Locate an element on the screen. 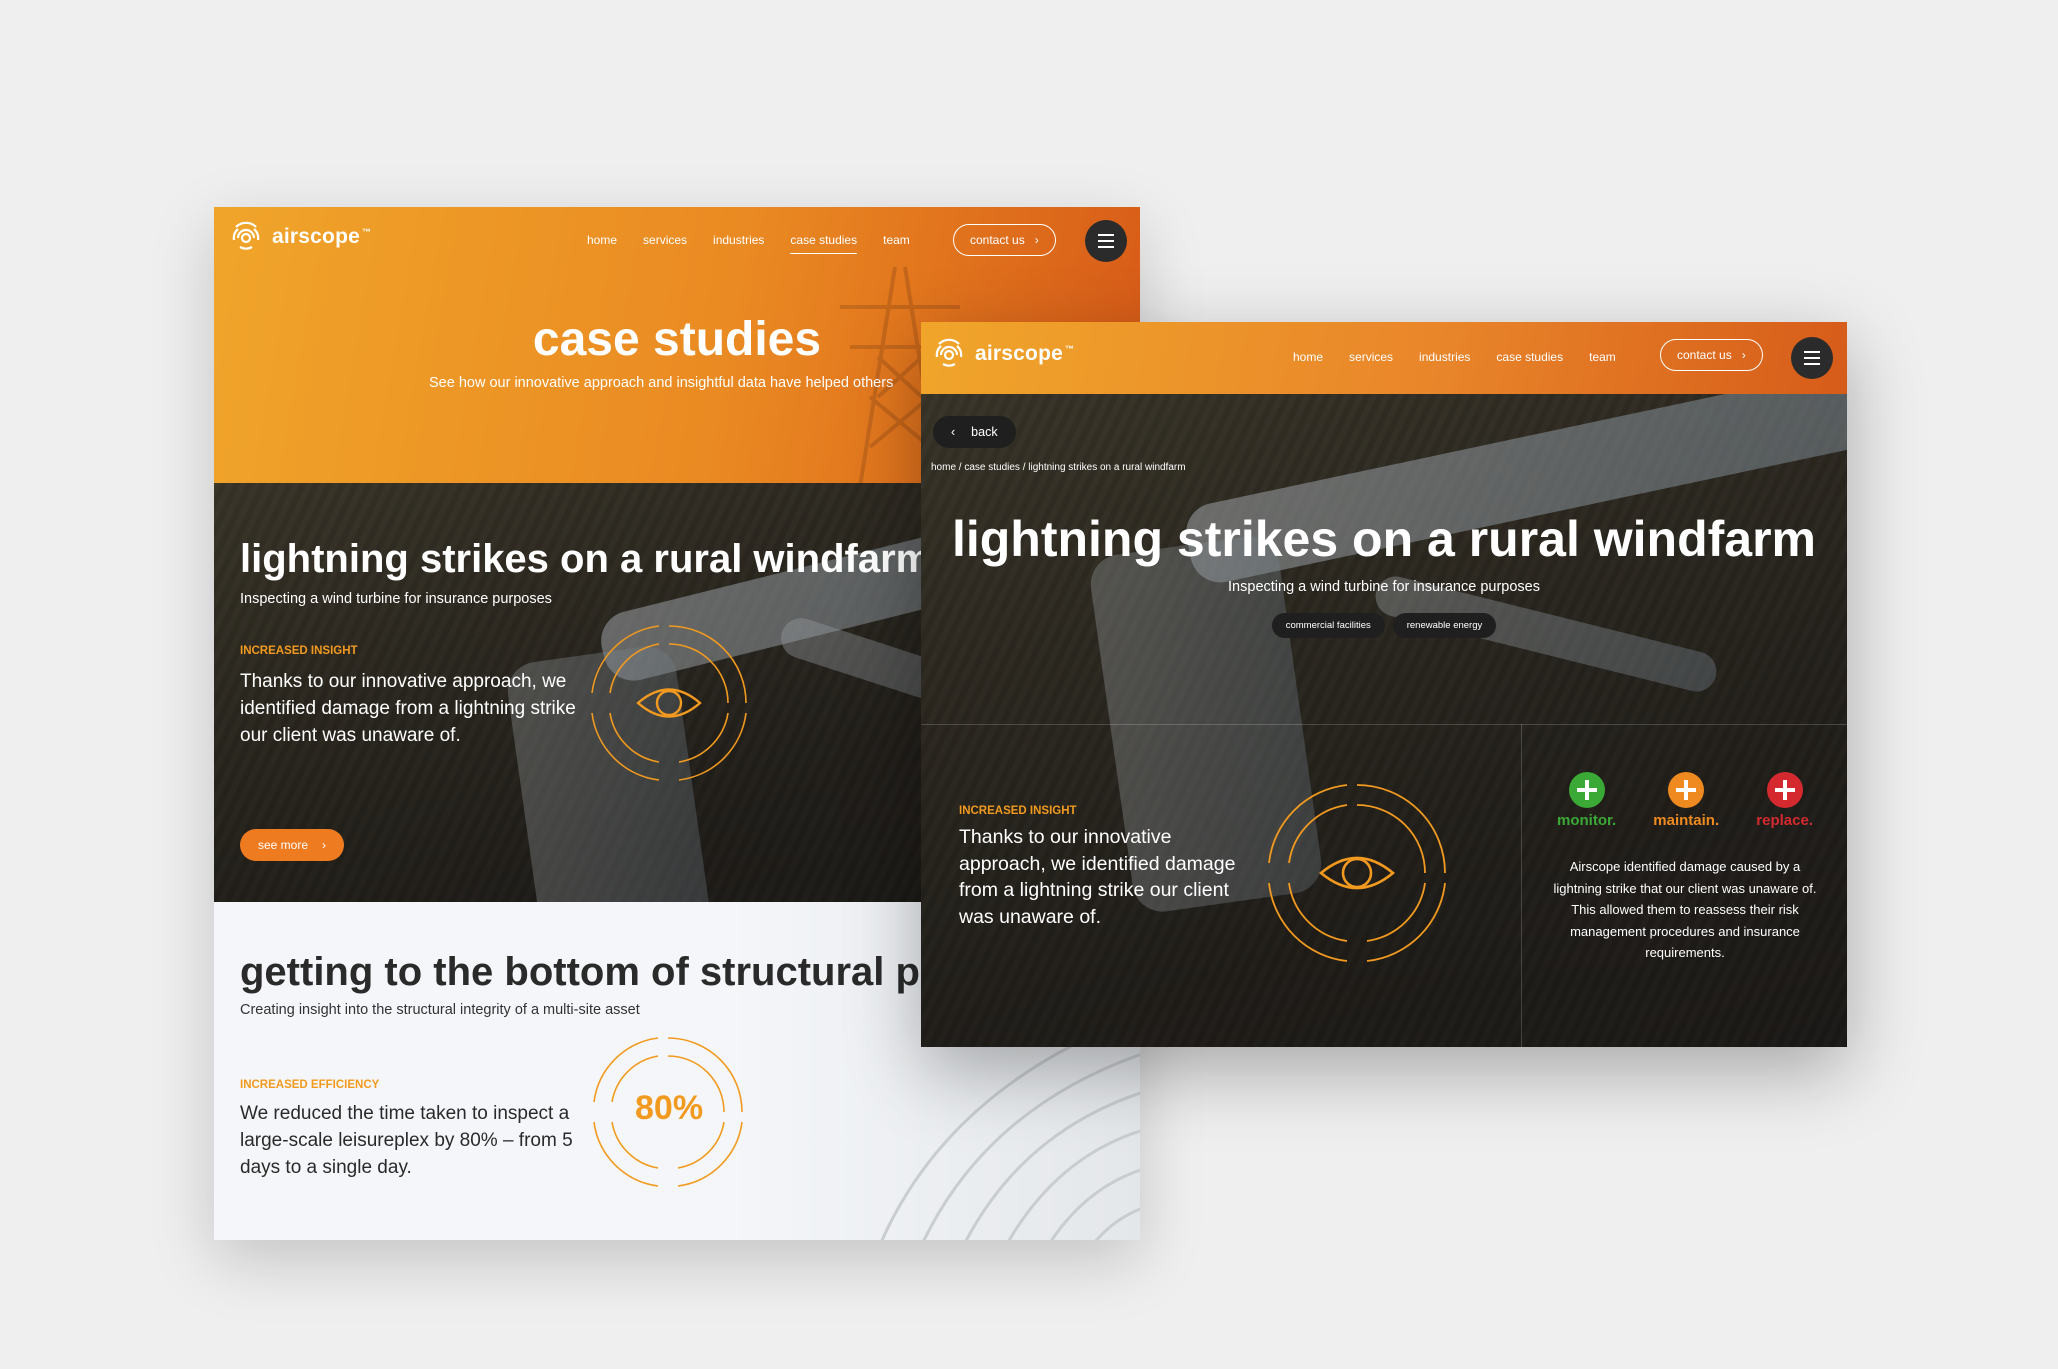  tag-commercial-facilities: commercial facilities is located at coordinates (1328, 625).